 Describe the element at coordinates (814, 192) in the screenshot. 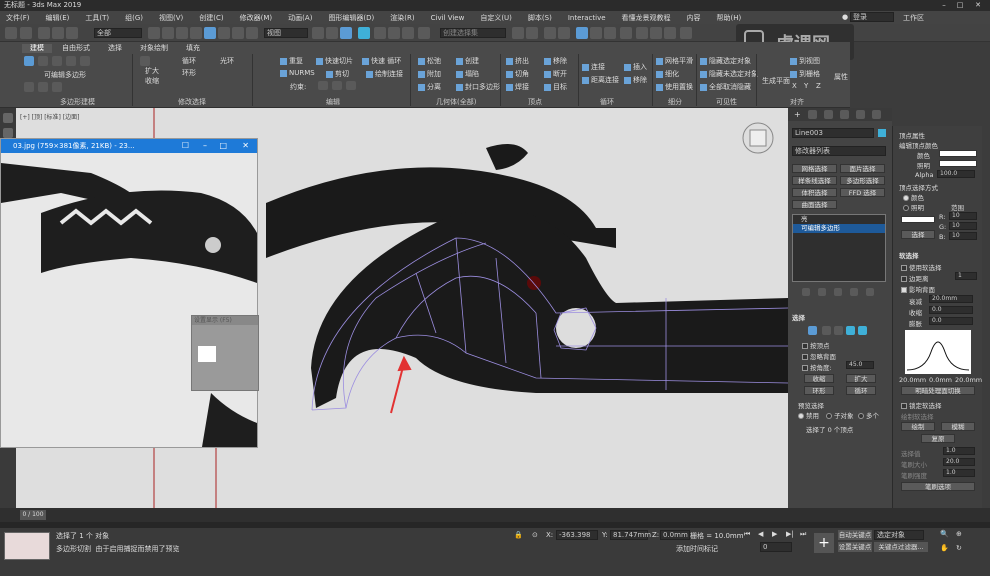

I see `vol-select-button: 体积选择` at that location.